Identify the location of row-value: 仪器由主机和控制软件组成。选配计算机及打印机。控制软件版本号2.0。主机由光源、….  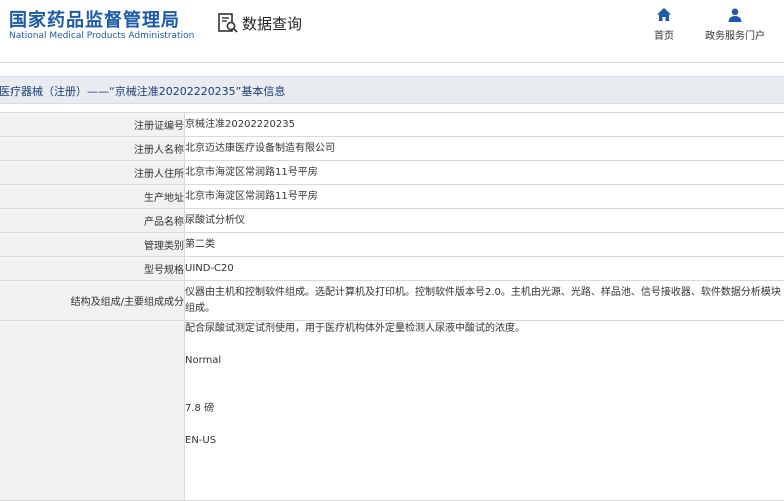
(484, 301).